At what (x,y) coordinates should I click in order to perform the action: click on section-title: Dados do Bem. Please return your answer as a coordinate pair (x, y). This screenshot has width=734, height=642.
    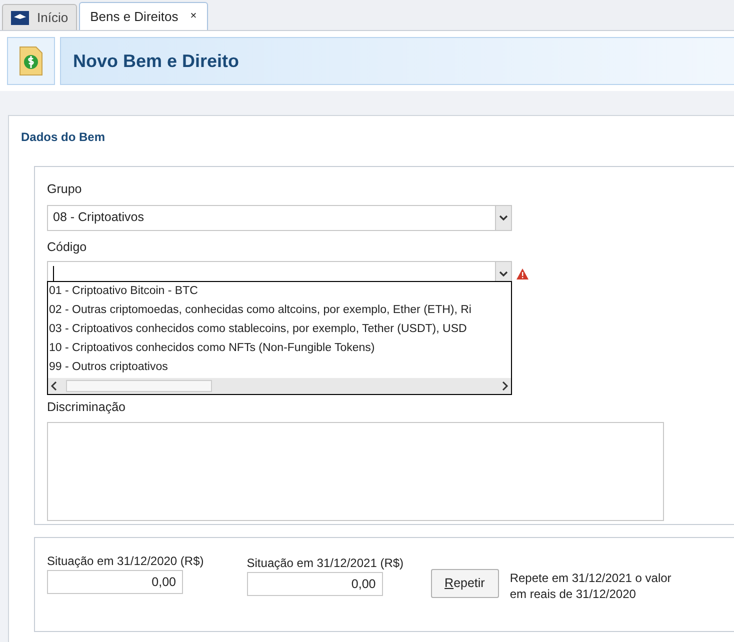
    Looking at the image, I should click on (63, 137).